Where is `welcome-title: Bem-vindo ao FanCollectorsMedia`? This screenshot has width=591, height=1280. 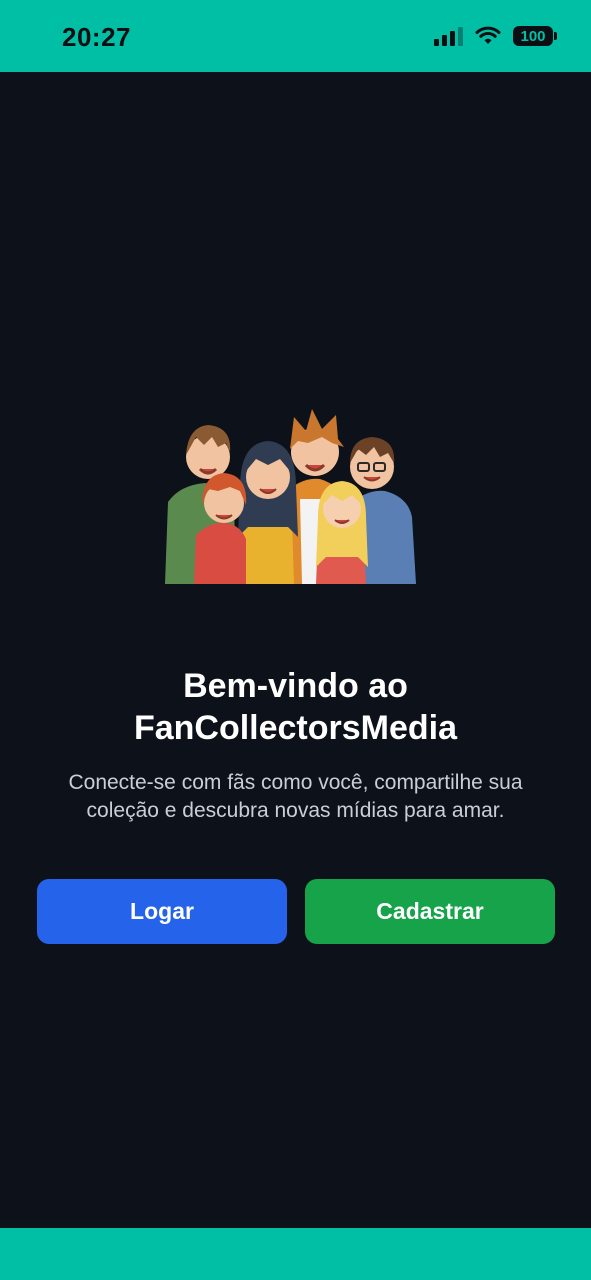 welcome-title: Bem-vindo ao FanCollectorsMedia is located at coordinates (295, 707).